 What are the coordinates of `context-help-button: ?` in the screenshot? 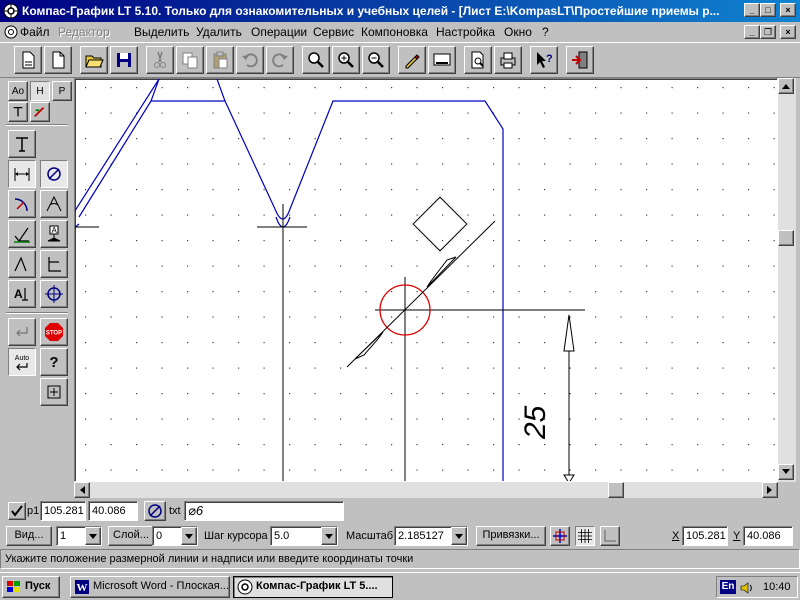 It's located at (544, 60).